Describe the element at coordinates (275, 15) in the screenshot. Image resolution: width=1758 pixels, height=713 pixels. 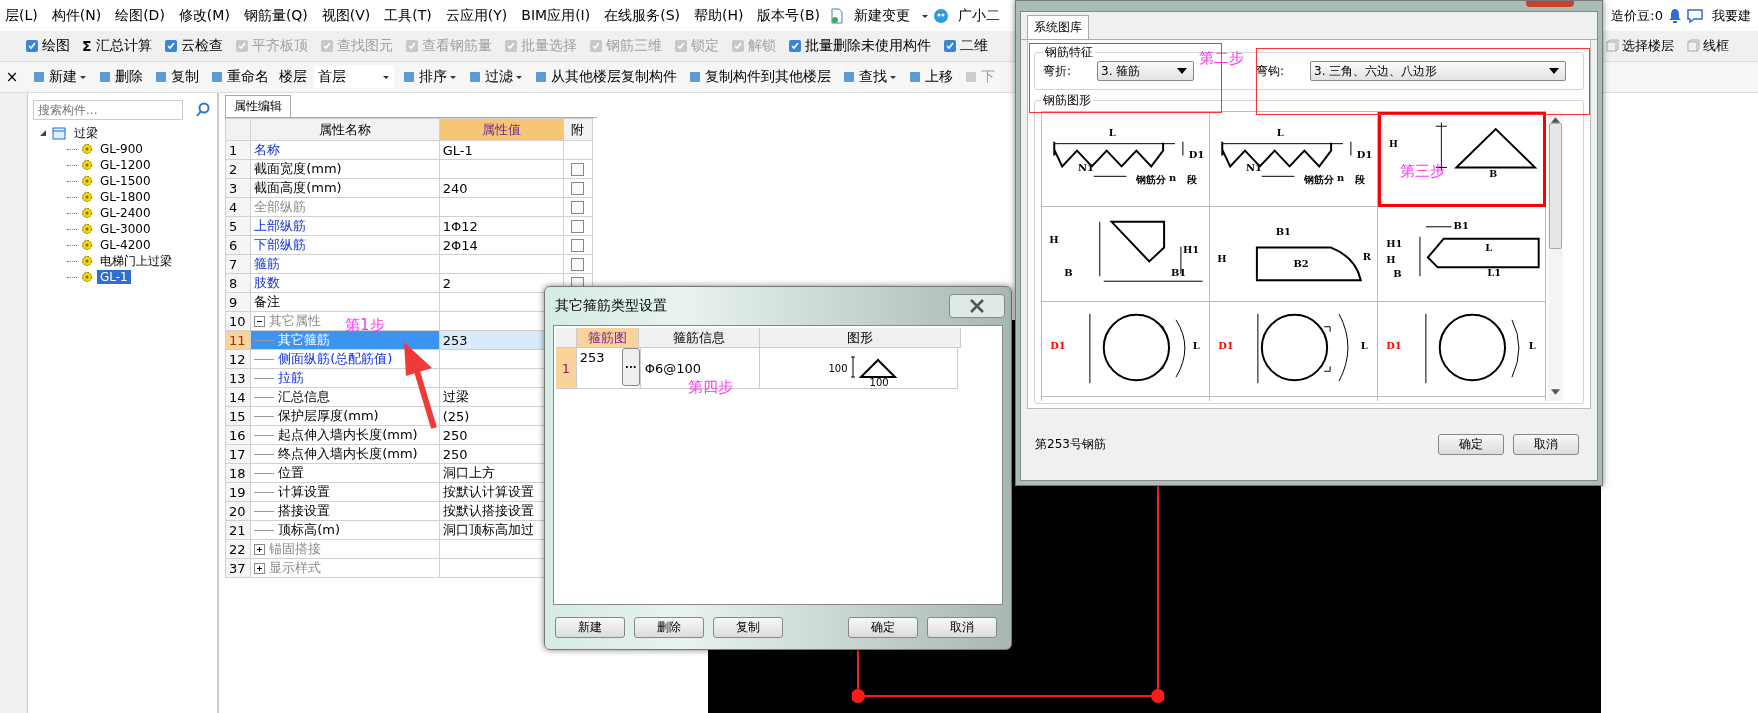
I see `menu-item: 钢筋量(Q)` at that location.